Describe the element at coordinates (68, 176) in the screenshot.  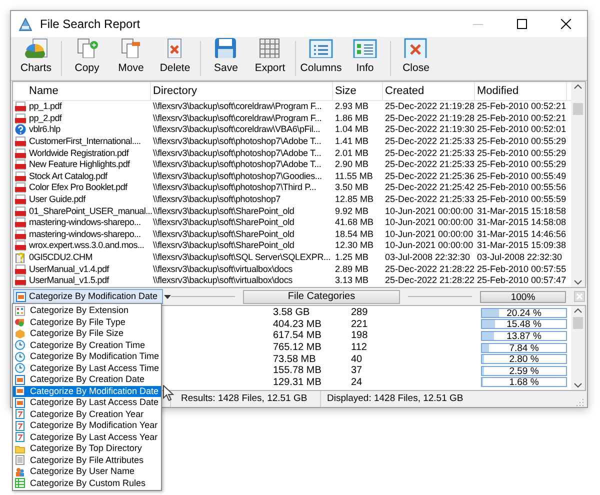
I see `table-cell: Stock Art Catalog.pdf` at that location.